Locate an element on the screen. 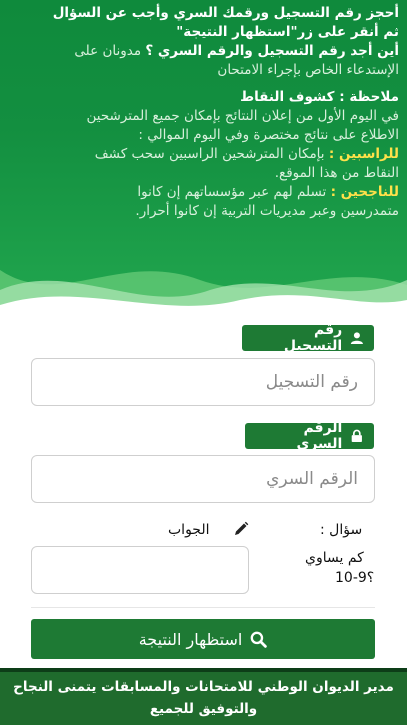  user-icon is located at coordinates (357, 338).